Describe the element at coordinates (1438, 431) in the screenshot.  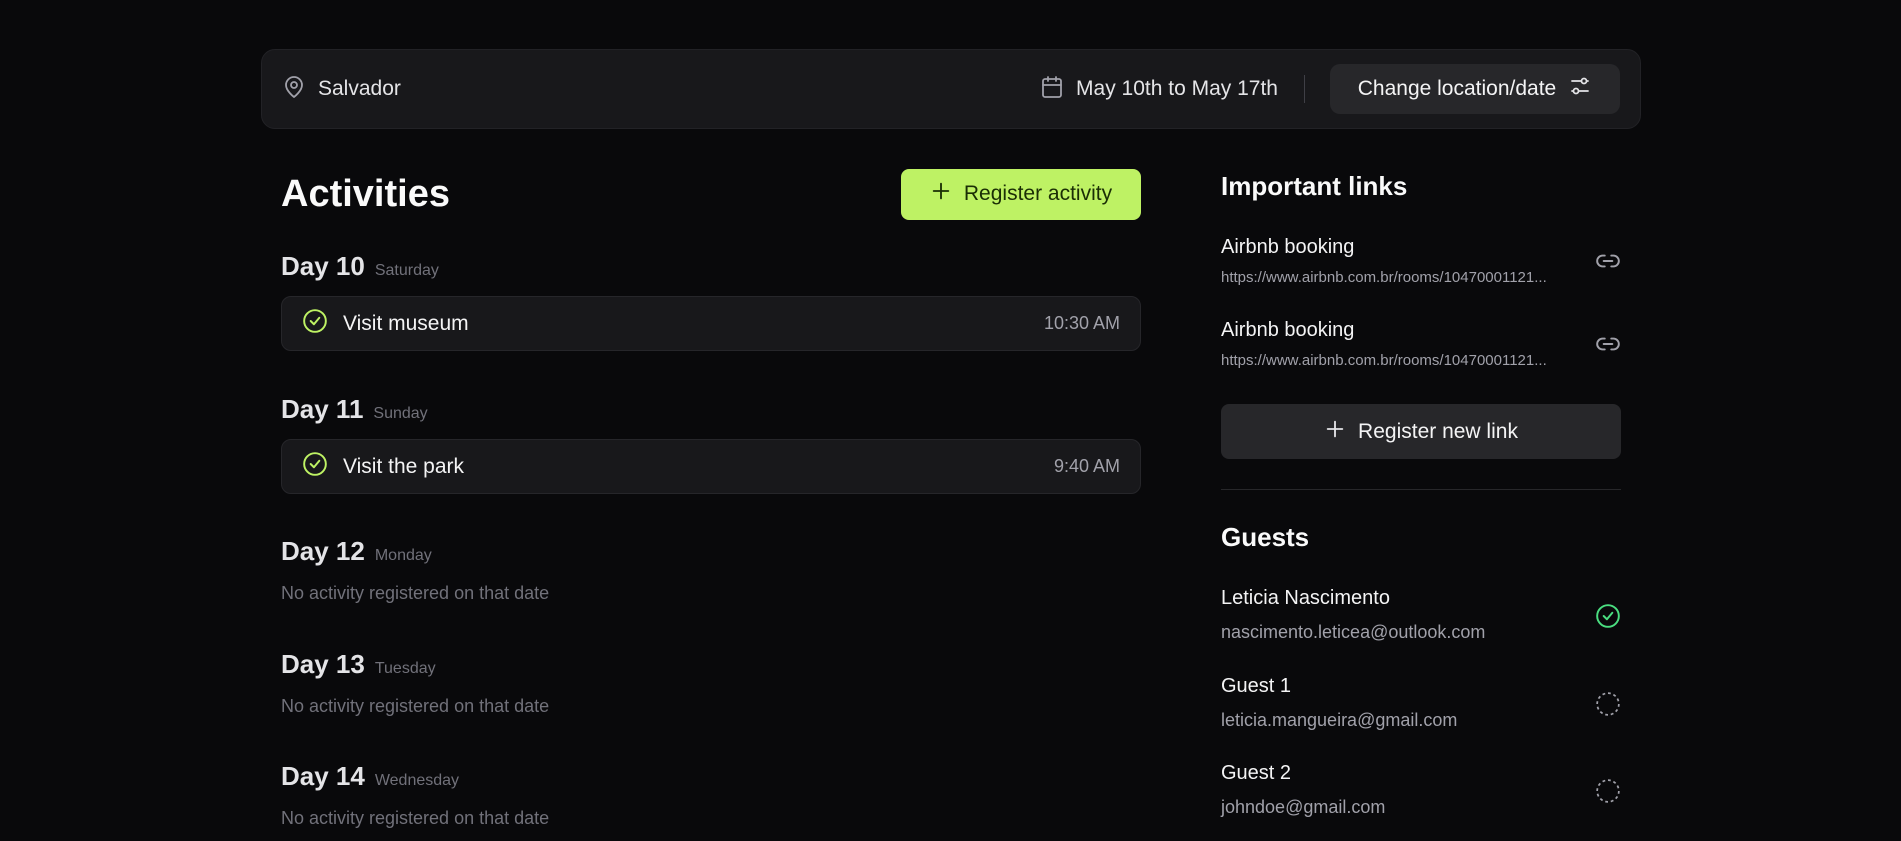
I see `register-new-link-label: Register new link` at that location.